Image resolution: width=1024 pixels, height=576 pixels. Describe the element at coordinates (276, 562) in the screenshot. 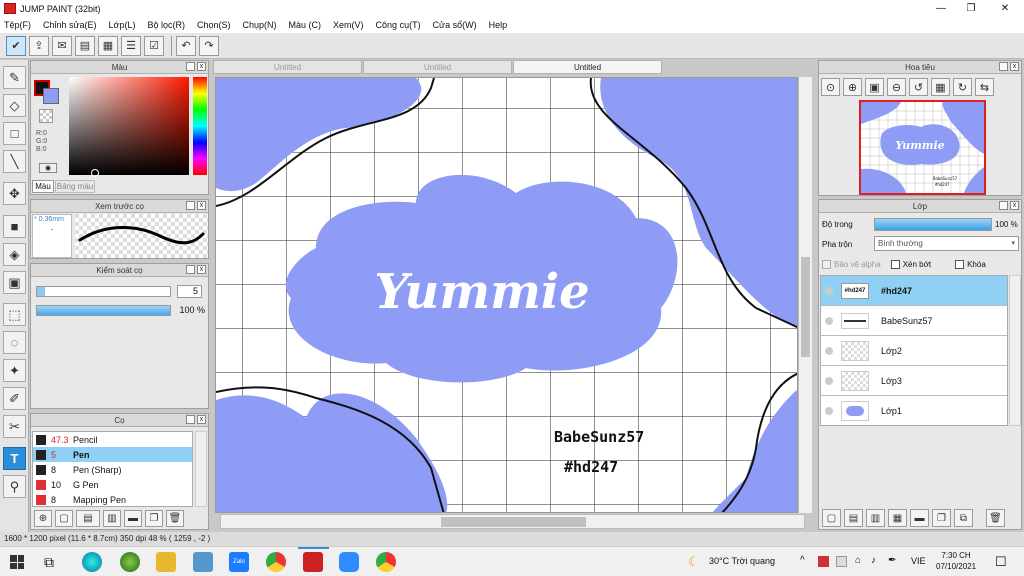

I see `chrome-icon` at that location.